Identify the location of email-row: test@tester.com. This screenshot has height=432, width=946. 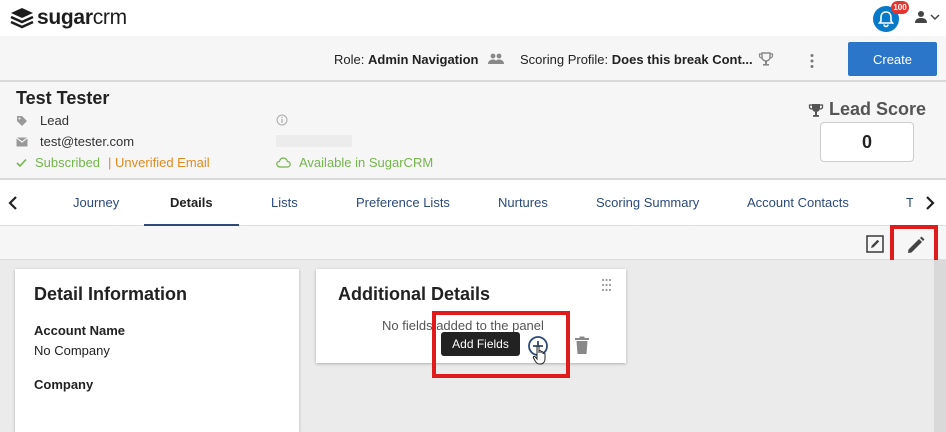
(75, 141).